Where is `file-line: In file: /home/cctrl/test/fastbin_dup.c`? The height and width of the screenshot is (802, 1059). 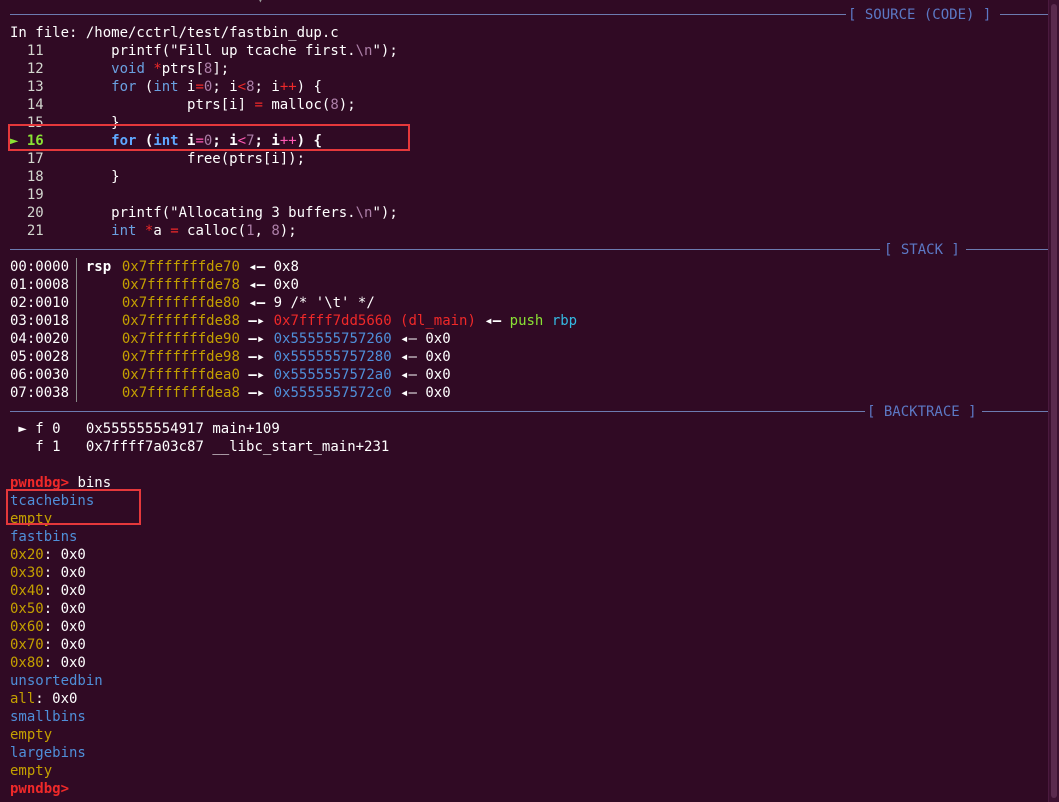 file-line: In file: /home/cctrl/test/fastbin_dup.c is located at coordinates (174, 33).